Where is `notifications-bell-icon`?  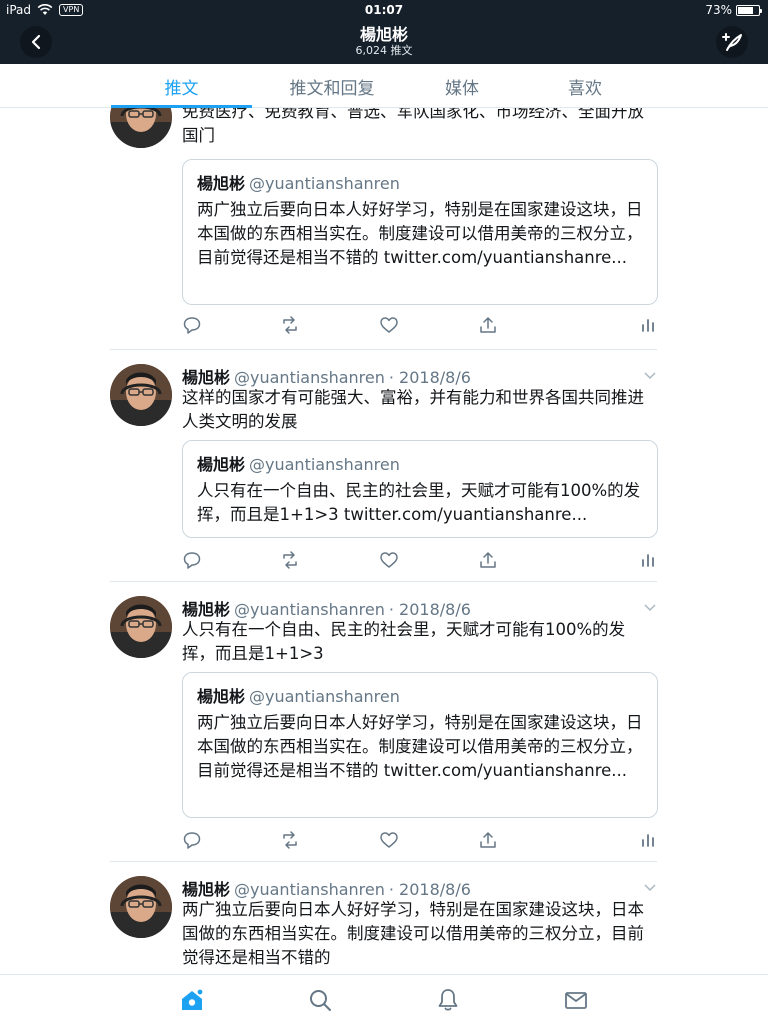
notifications-bell-icon is located at coordinates (448, 1000).